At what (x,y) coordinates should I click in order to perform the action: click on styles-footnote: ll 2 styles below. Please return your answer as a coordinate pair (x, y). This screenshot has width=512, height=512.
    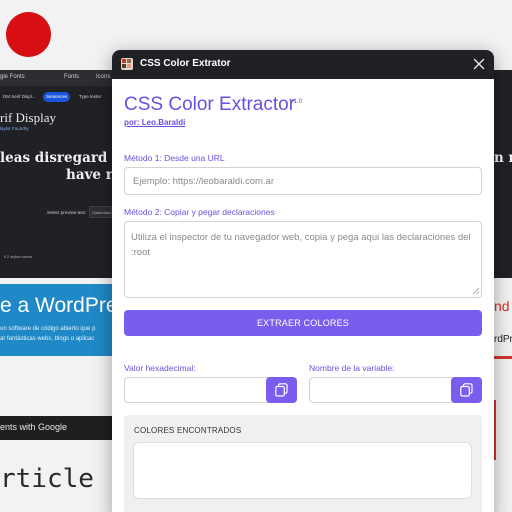
    Looking at the image, I should click on (18, 256).